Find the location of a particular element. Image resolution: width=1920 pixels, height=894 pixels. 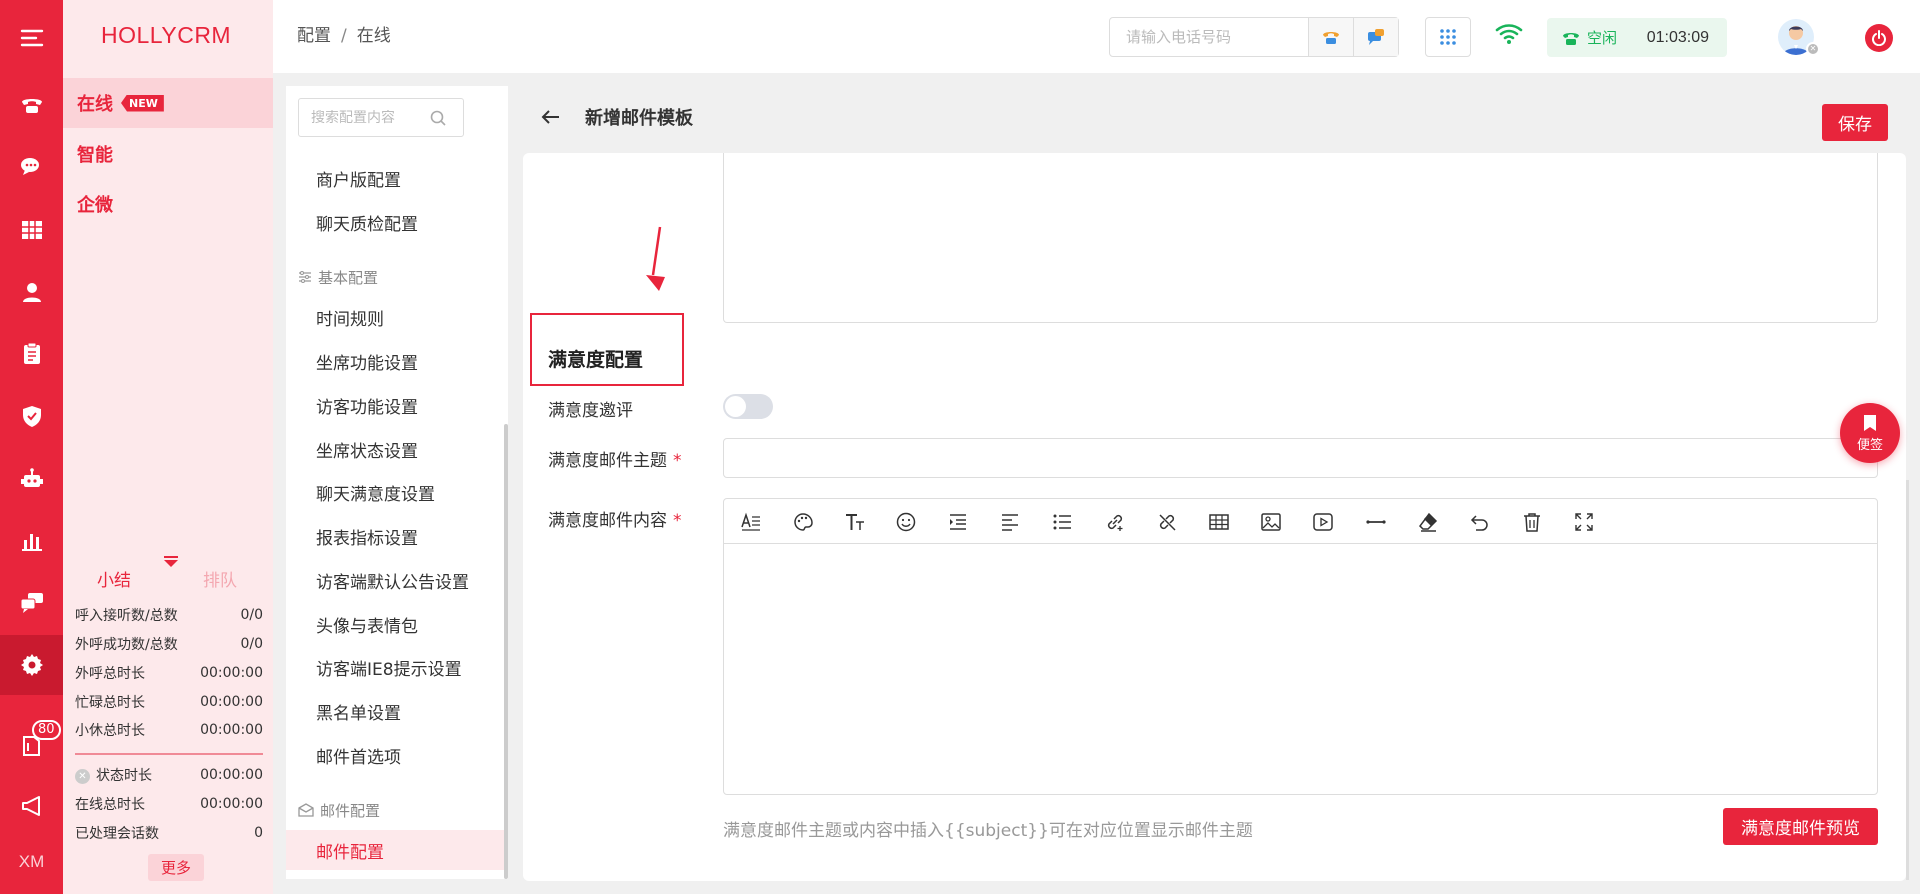

bullet-list-icon is located at coordinates (1062, 522).